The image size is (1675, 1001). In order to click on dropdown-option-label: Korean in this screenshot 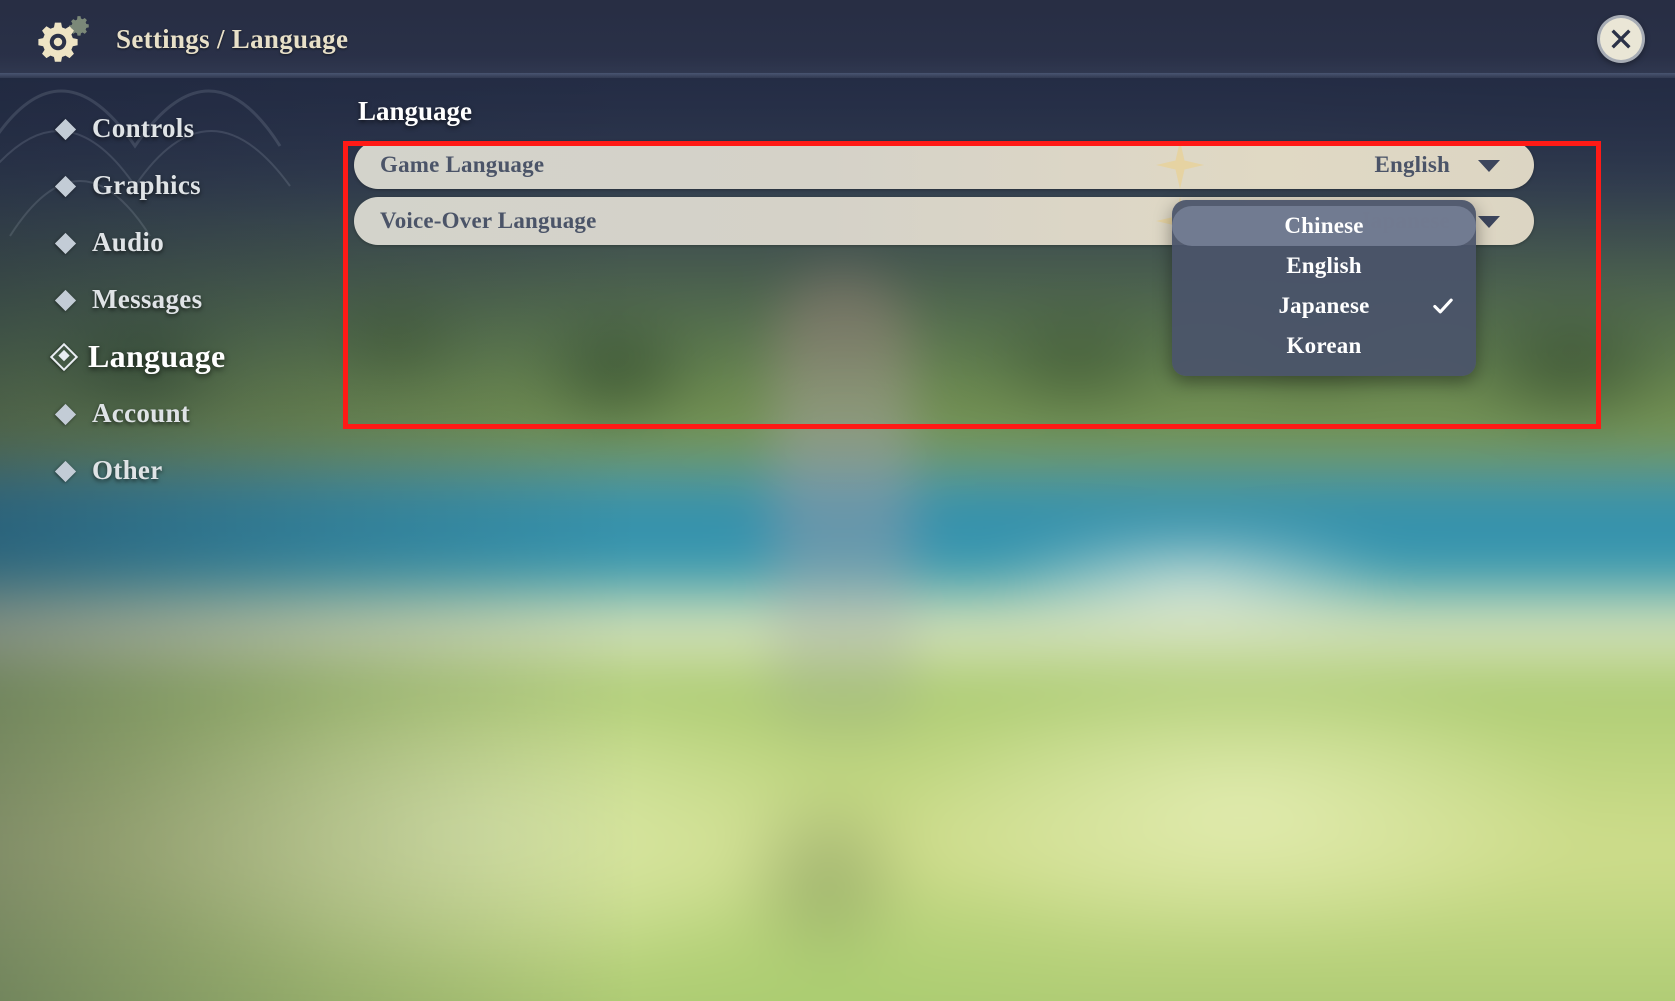, I will do `click(1324, 345)`.